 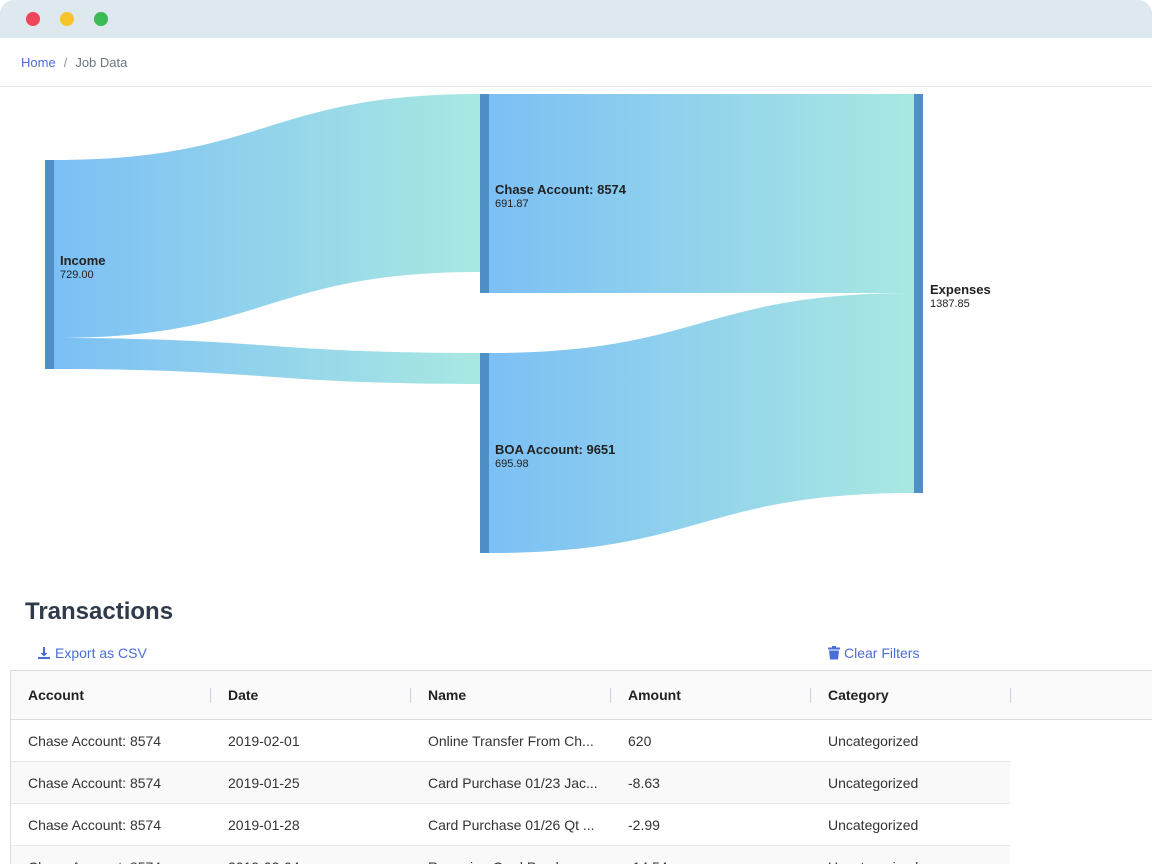 I want to click on table-header: Account Date Name Amount Category, so click(x=581, y=695).